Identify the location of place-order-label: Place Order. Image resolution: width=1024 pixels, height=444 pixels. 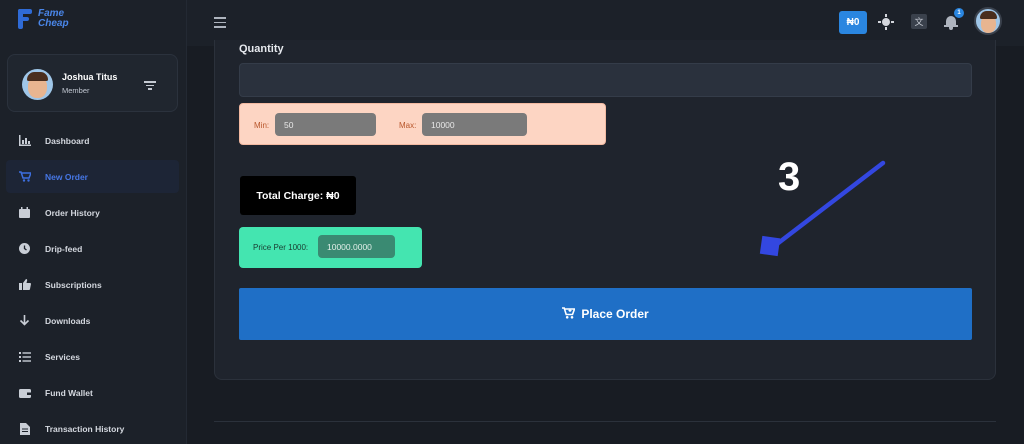
(615, 314).